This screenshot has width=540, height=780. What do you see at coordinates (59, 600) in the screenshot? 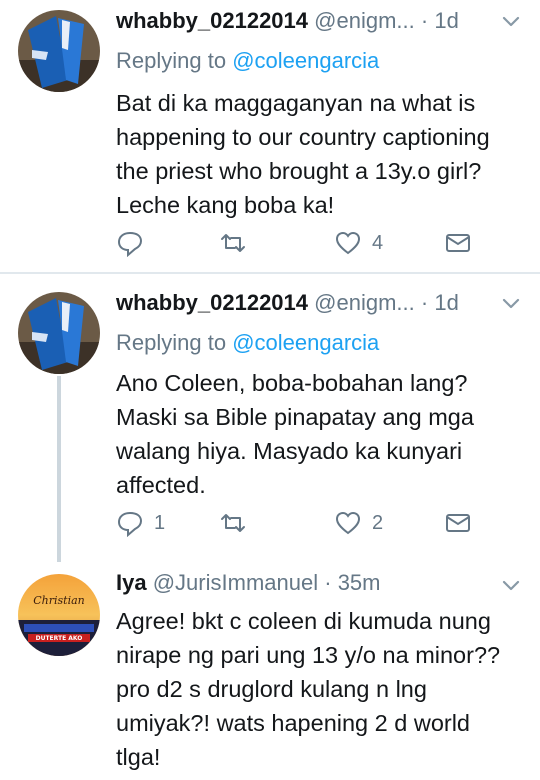
I see `avatar-label: Christian` at bounding box center [59, 600].